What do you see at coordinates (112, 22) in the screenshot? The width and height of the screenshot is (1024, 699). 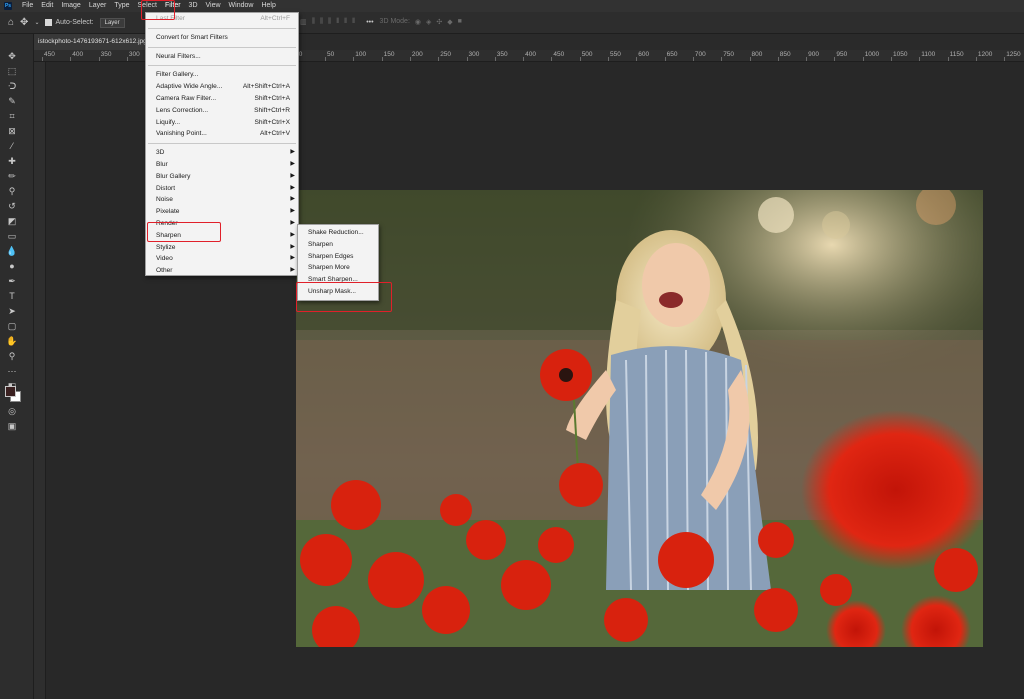 I see `auto-select-dropdown: Layer` at bounding box center [112, 22].